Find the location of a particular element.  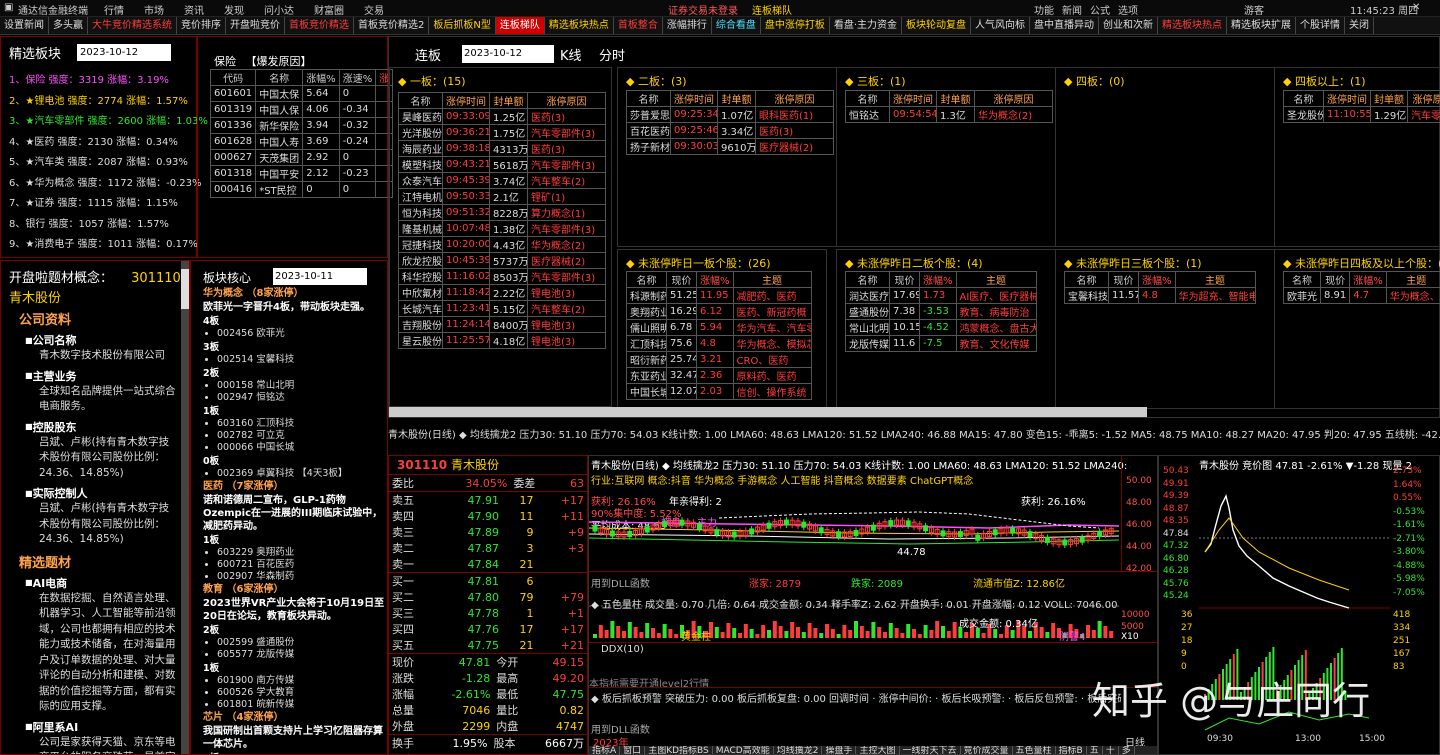

table-row: 科源制药 51.25 11.95 减肥药、医药 is located at coordinates (719, 295).